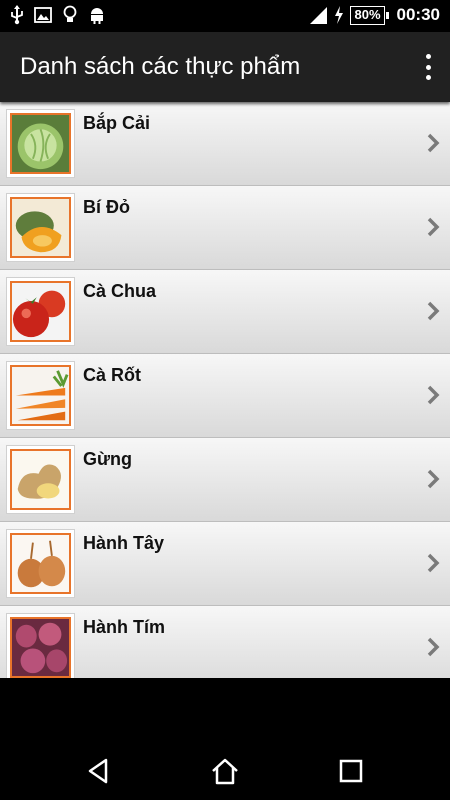 The image size is (450, 800). I want to click on tomato-image, so click(40, 311).